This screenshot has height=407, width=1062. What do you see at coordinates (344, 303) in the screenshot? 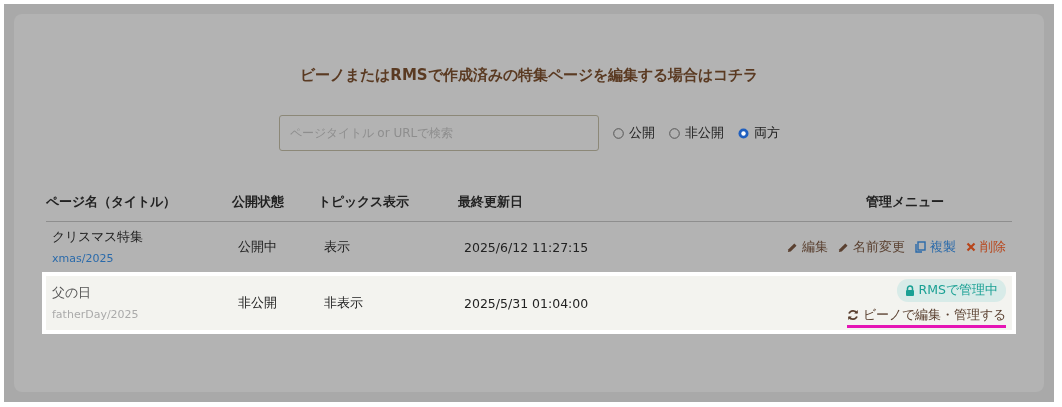
I see `topics-text: 非表示` at bounding box center [344, 303].